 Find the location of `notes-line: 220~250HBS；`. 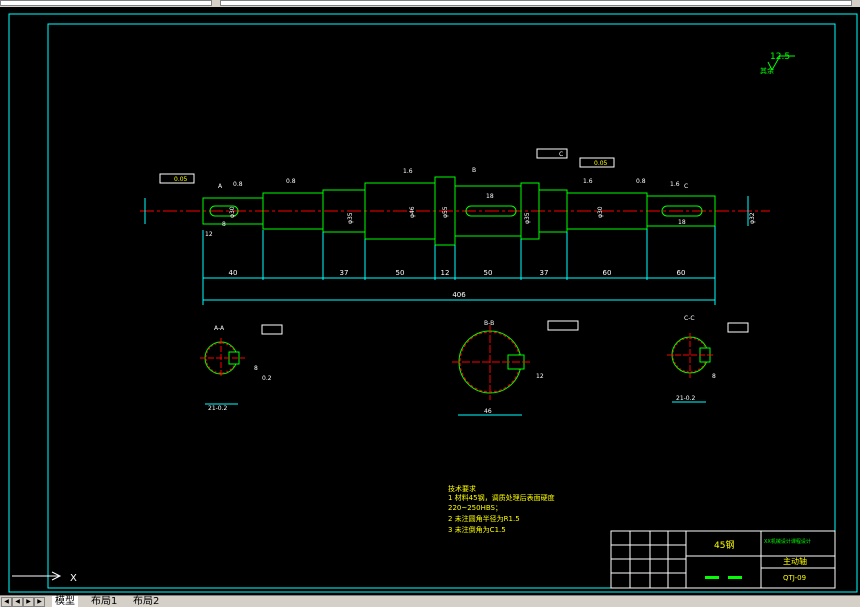

notes-line: 220~250HBS； is located at coordinates (475, 508).